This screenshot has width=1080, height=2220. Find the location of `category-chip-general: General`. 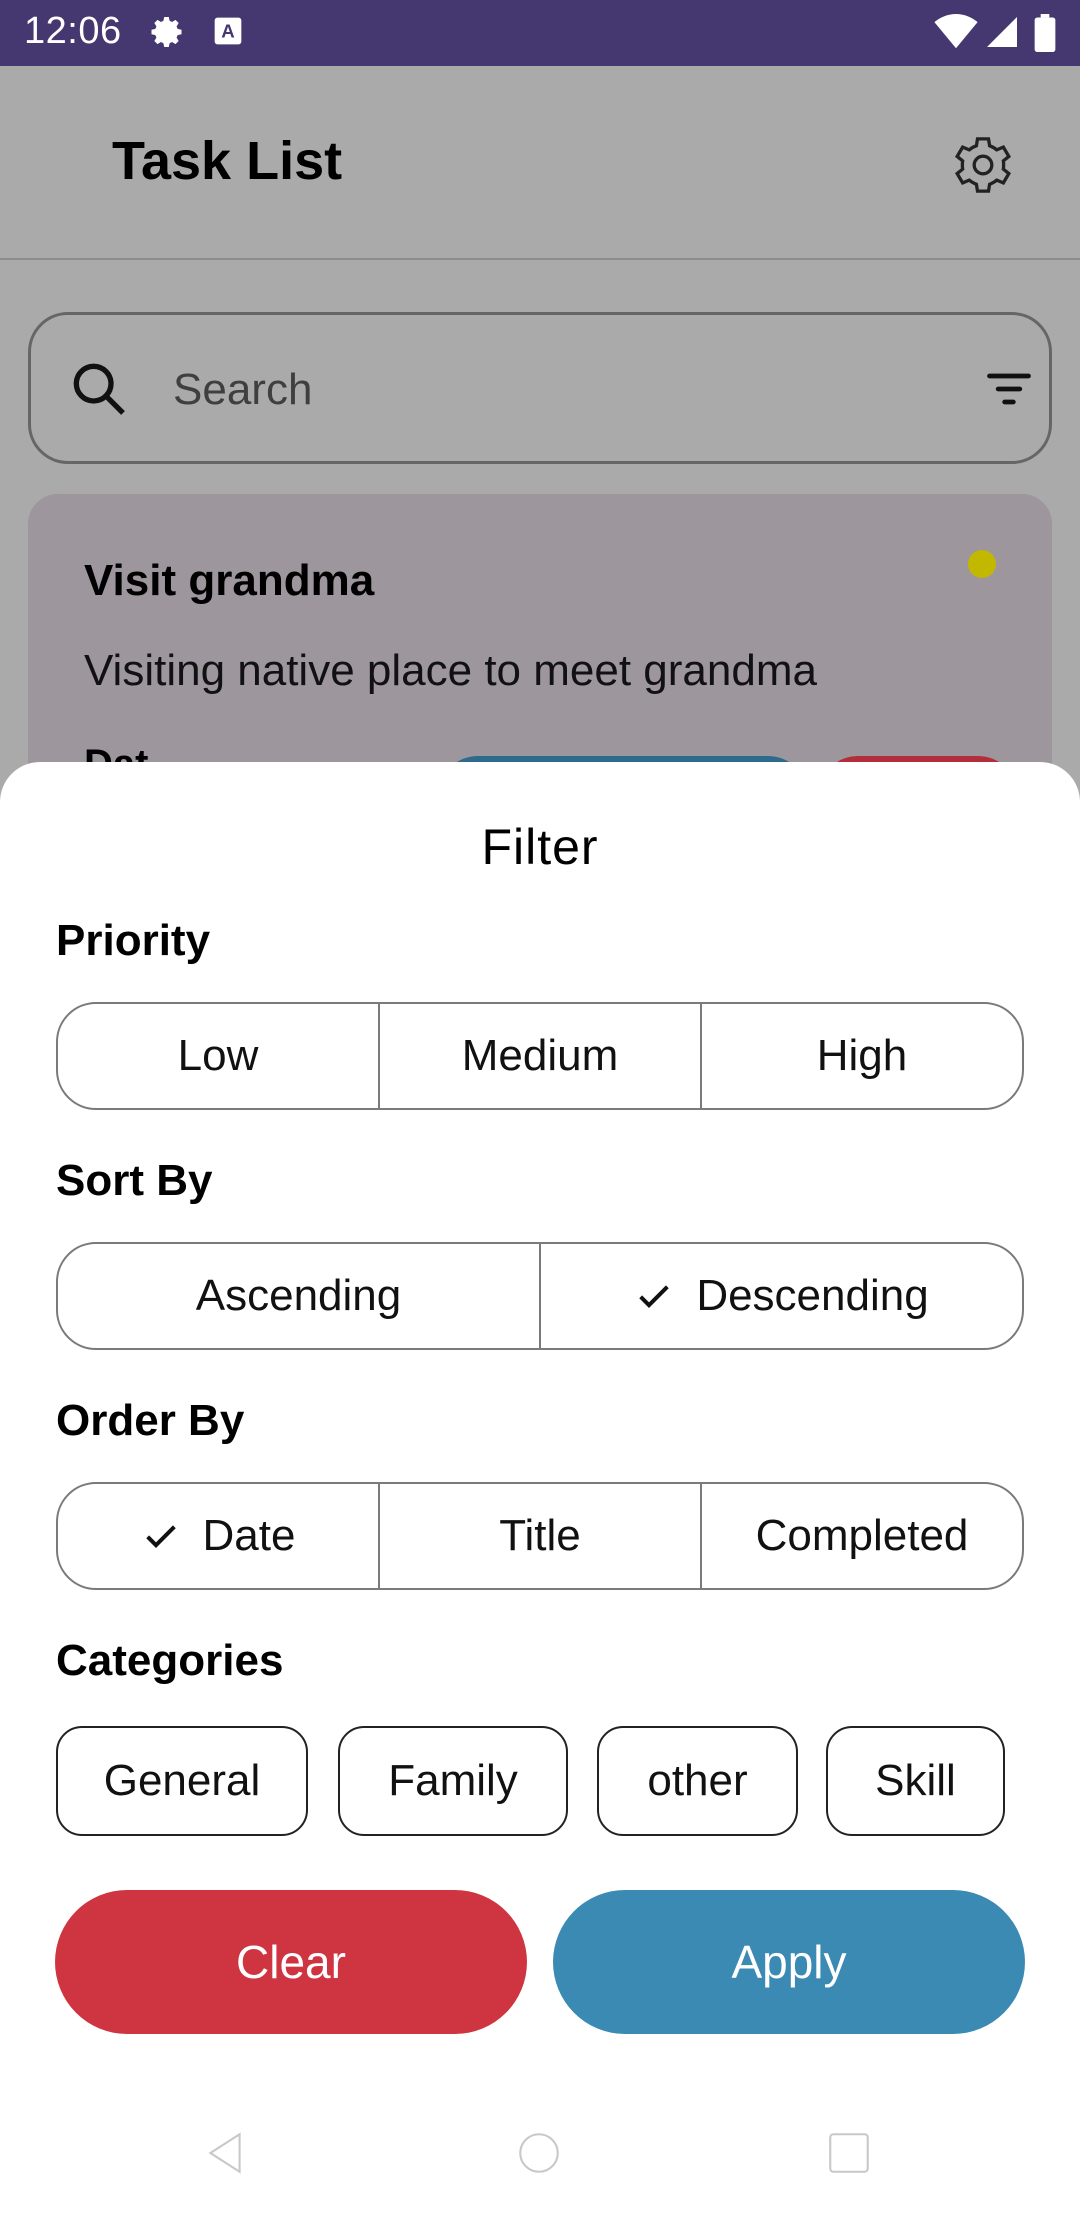

category-chip-general: General is located at coordinates (182, 1781).